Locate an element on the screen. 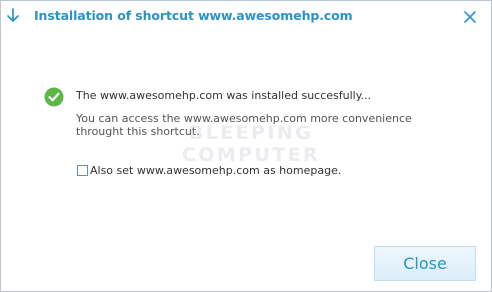 Image resolution: width=492 pixels, height=292 pixels. download-arrow-icon is located at coordinates (13, 15).